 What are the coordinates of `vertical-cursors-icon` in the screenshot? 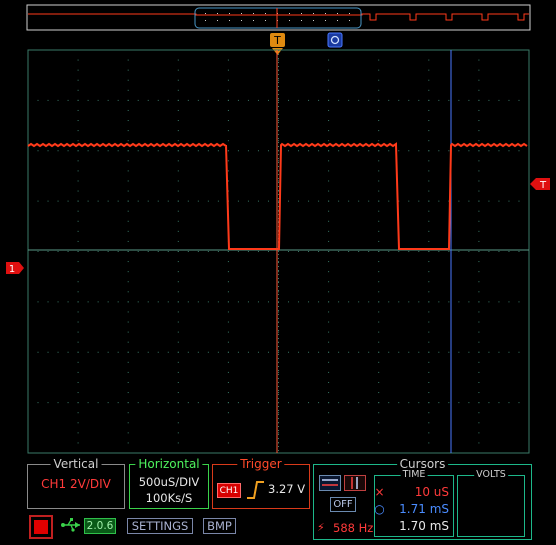 It's located at (354, 483).